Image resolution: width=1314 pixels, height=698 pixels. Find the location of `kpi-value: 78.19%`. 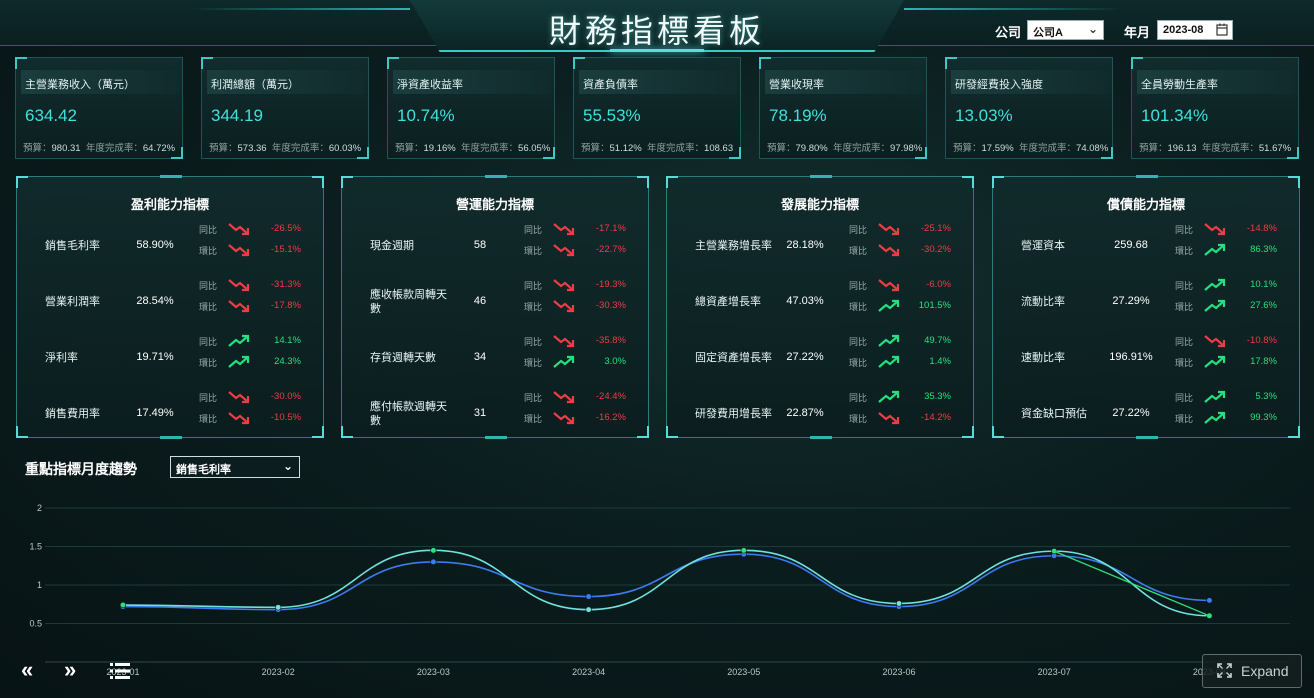

kpi-value: 78.19% is located at coordinates (798, 115).